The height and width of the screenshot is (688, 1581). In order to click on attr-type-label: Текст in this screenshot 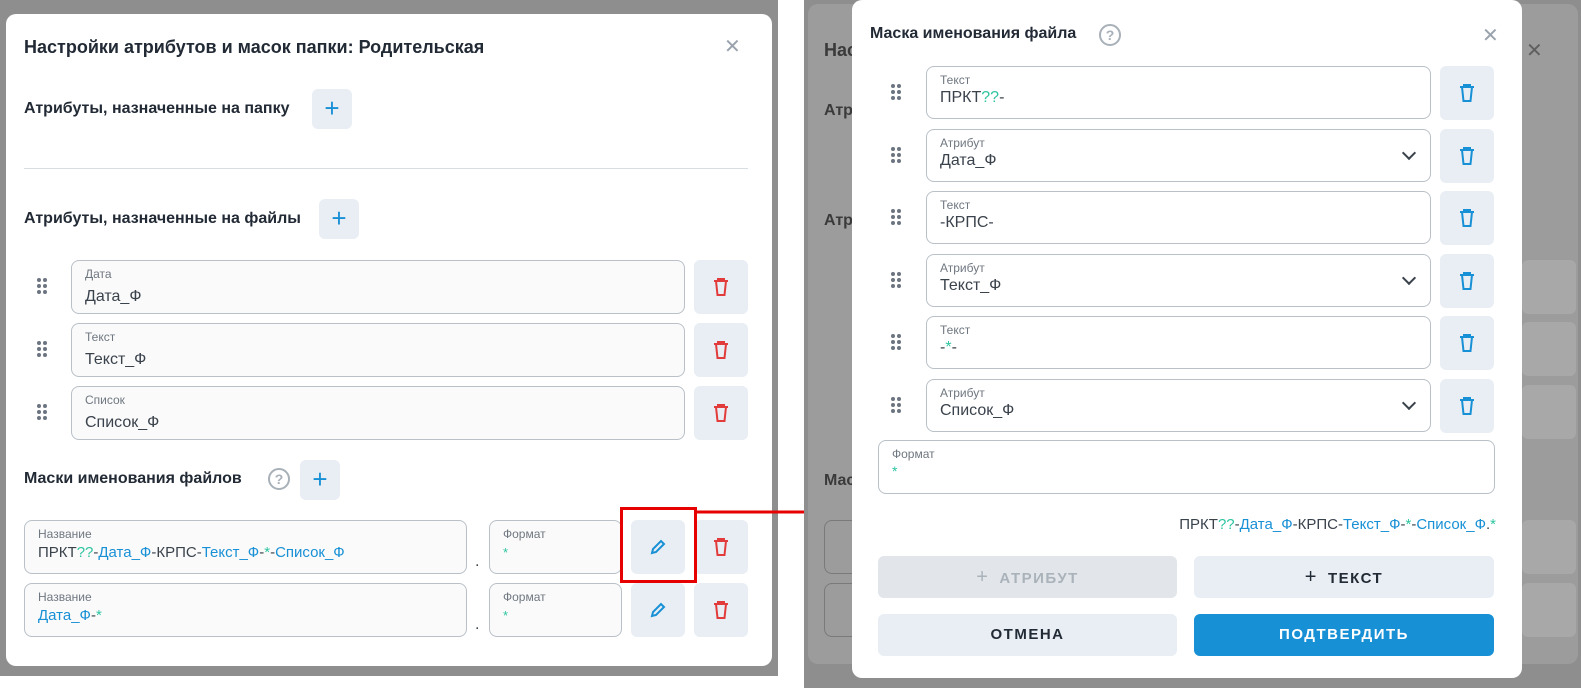, I will do `click(100, 337)`.